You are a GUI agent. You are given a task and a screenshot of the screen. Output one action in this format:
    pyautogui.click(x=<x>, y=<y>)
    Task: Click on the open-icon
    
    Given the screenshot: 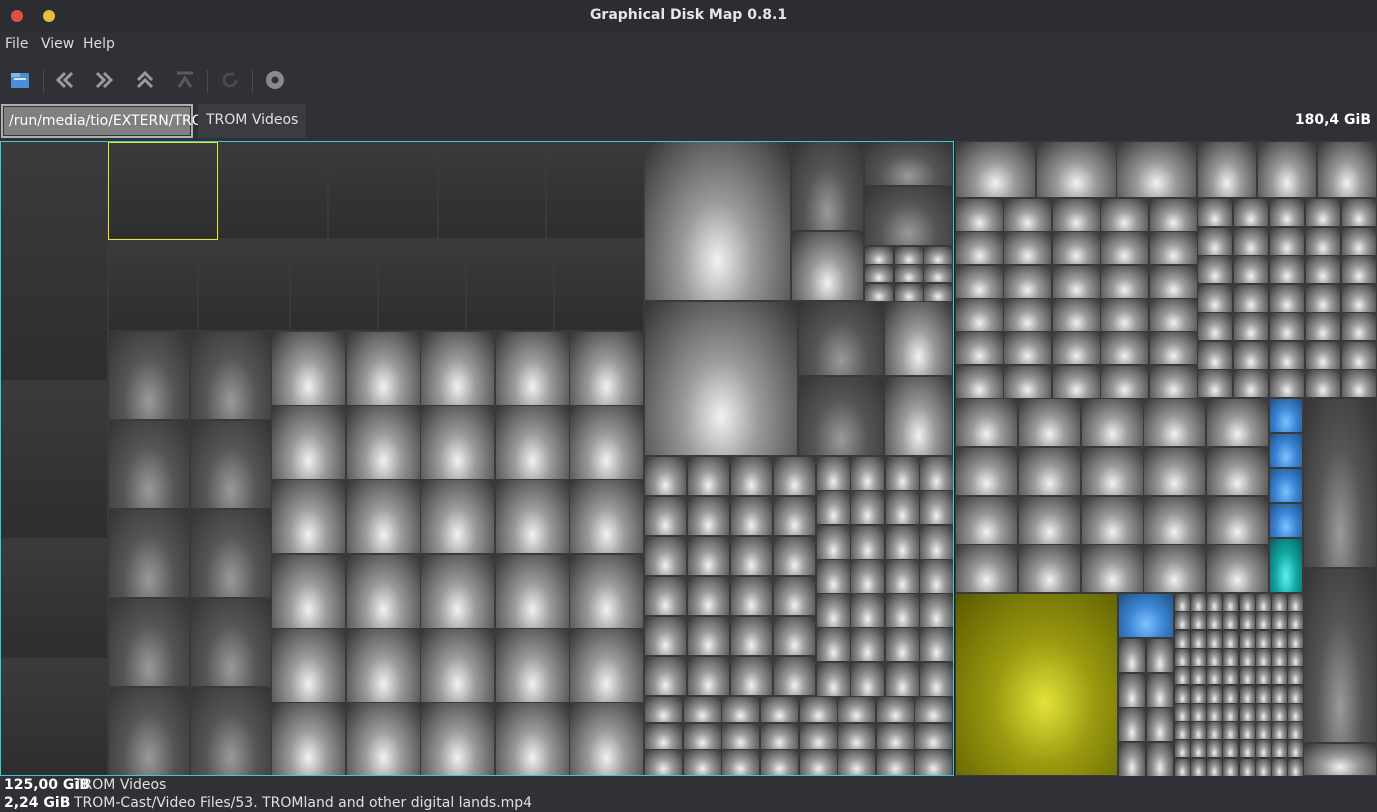 What is the action you would take?
    pyautogui.click(x=20, y=80)
    